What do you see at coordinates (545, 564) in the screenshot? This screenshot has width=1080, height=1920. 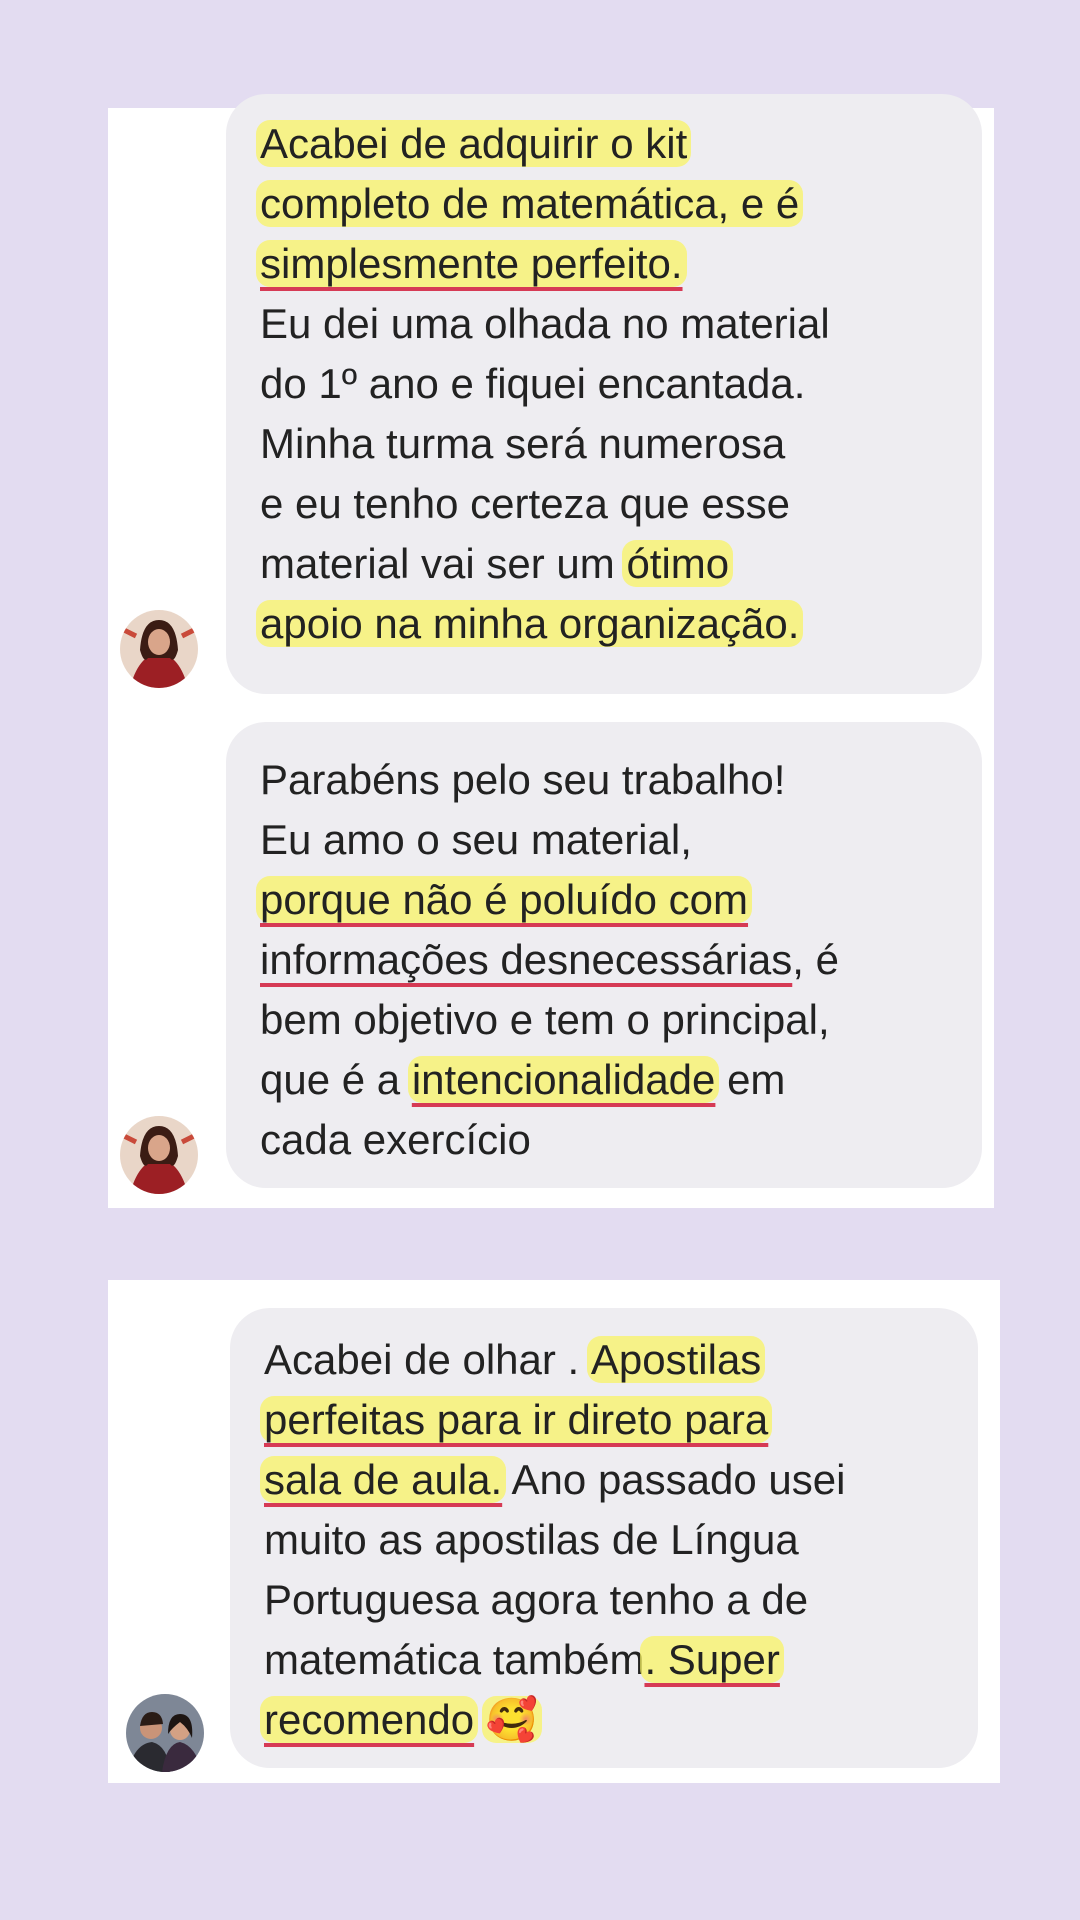 I see `comment-line: material vai ser um ótimo` at bounding box center [545, 564].